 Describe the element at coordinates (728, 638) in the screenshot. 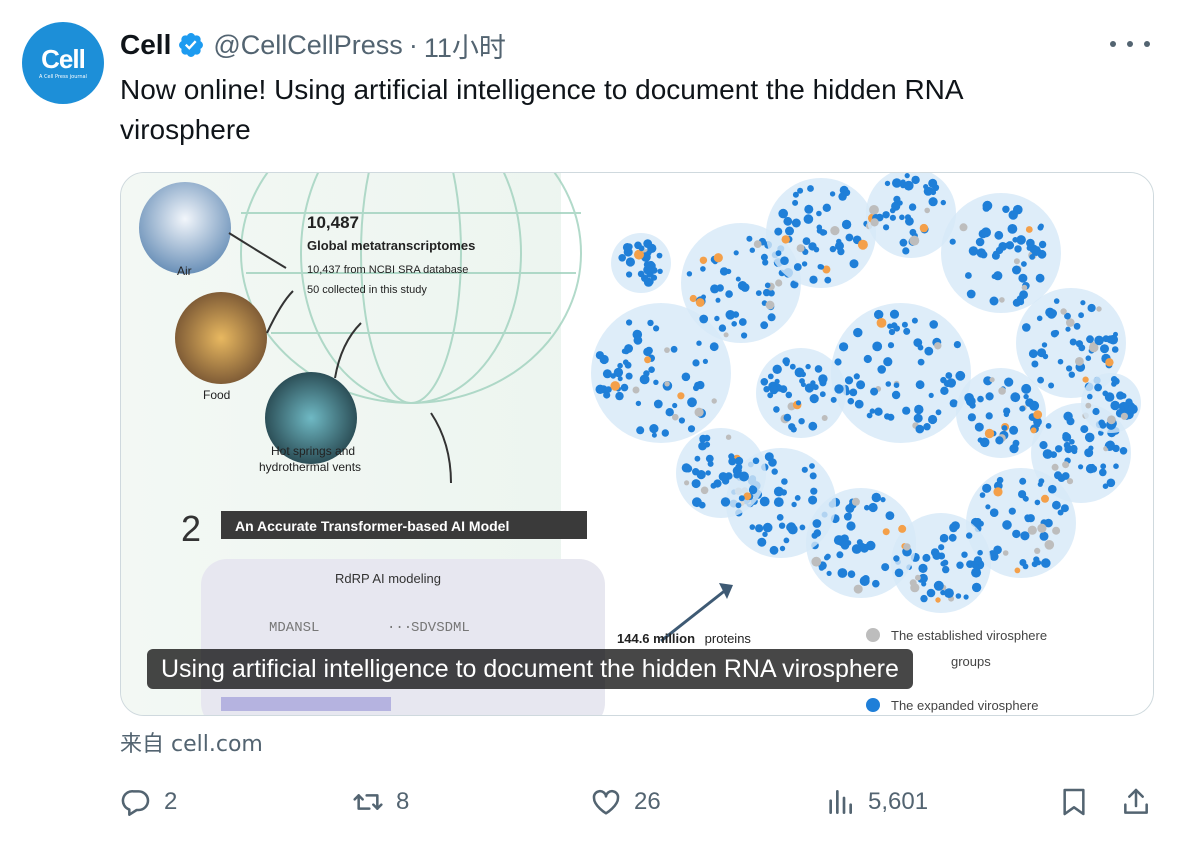

I see `image-proteins-word: proteins` at that location.